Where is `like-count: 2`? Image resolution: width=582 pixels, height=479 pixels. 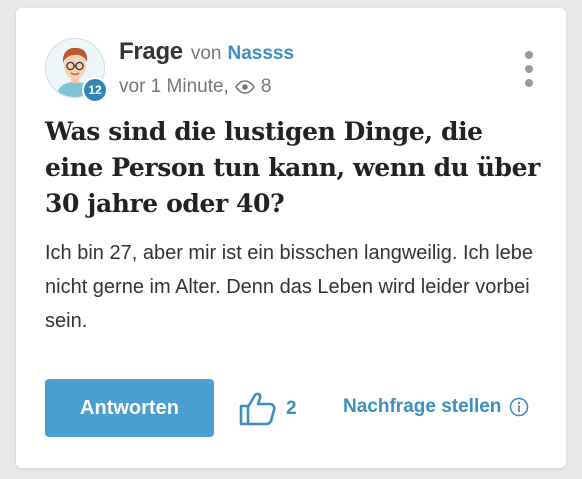 like-count: 2 is located at coordinates (291, 408).